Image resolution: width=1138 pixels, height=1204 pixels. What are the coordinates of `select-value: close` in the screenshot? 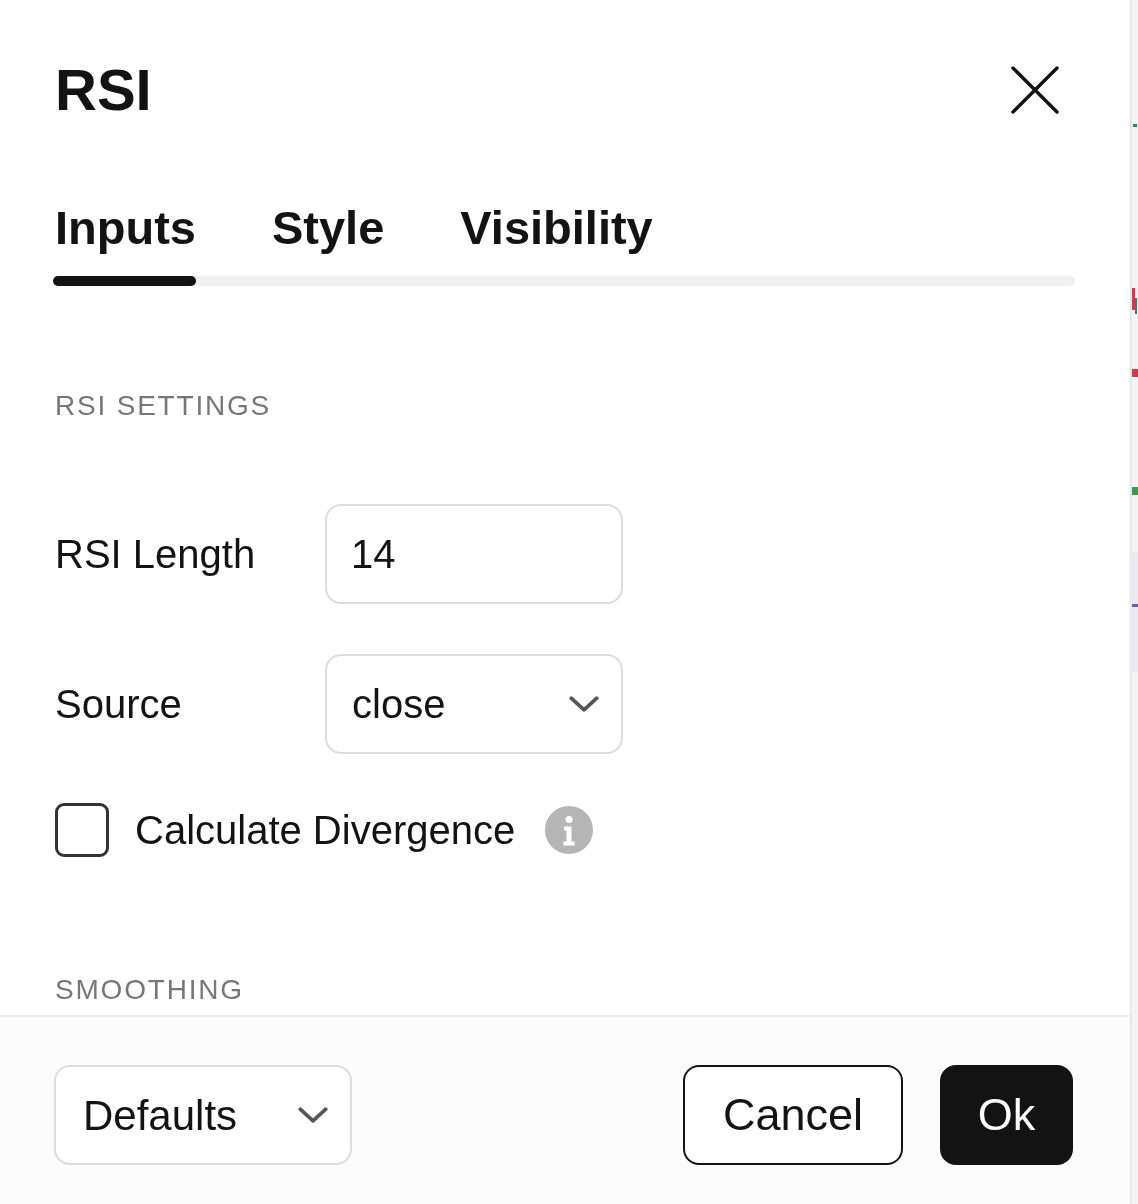 It's located at (399, 704).